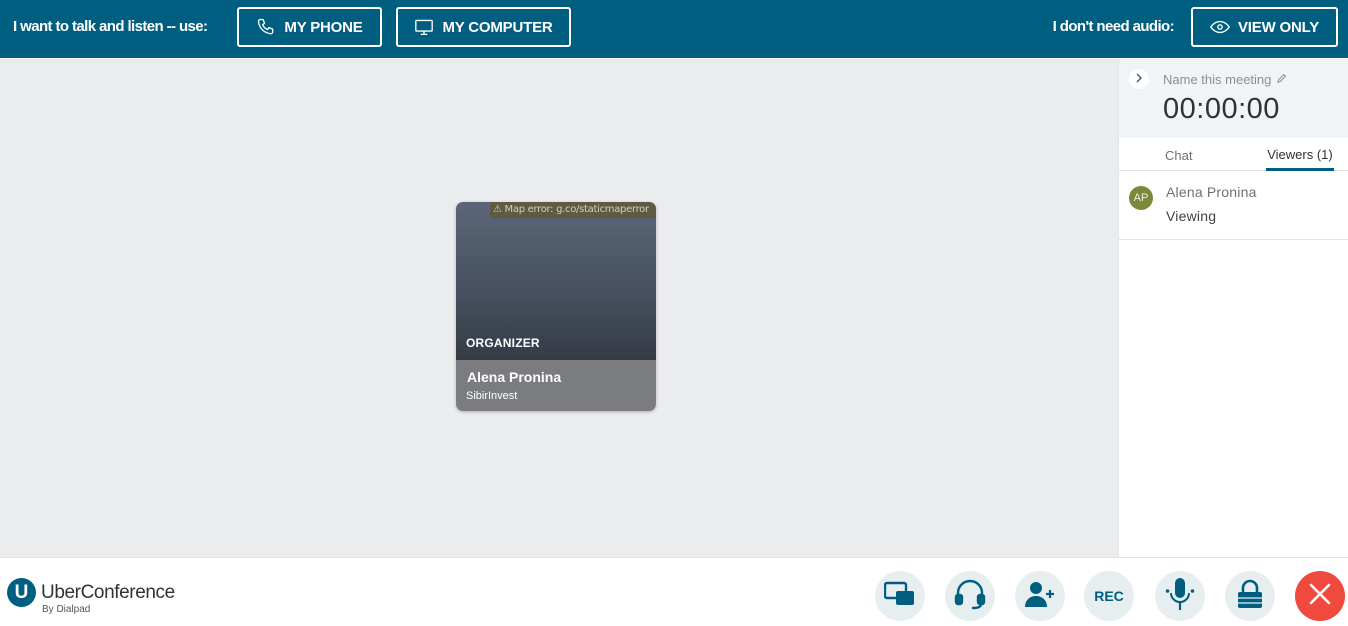 This screenshot has height=626, width=1348. What do you see at coordinates (323, 27) in the screenshot?
I see `my-phone-label: MY PHONE` at bounding box center [323, 27].